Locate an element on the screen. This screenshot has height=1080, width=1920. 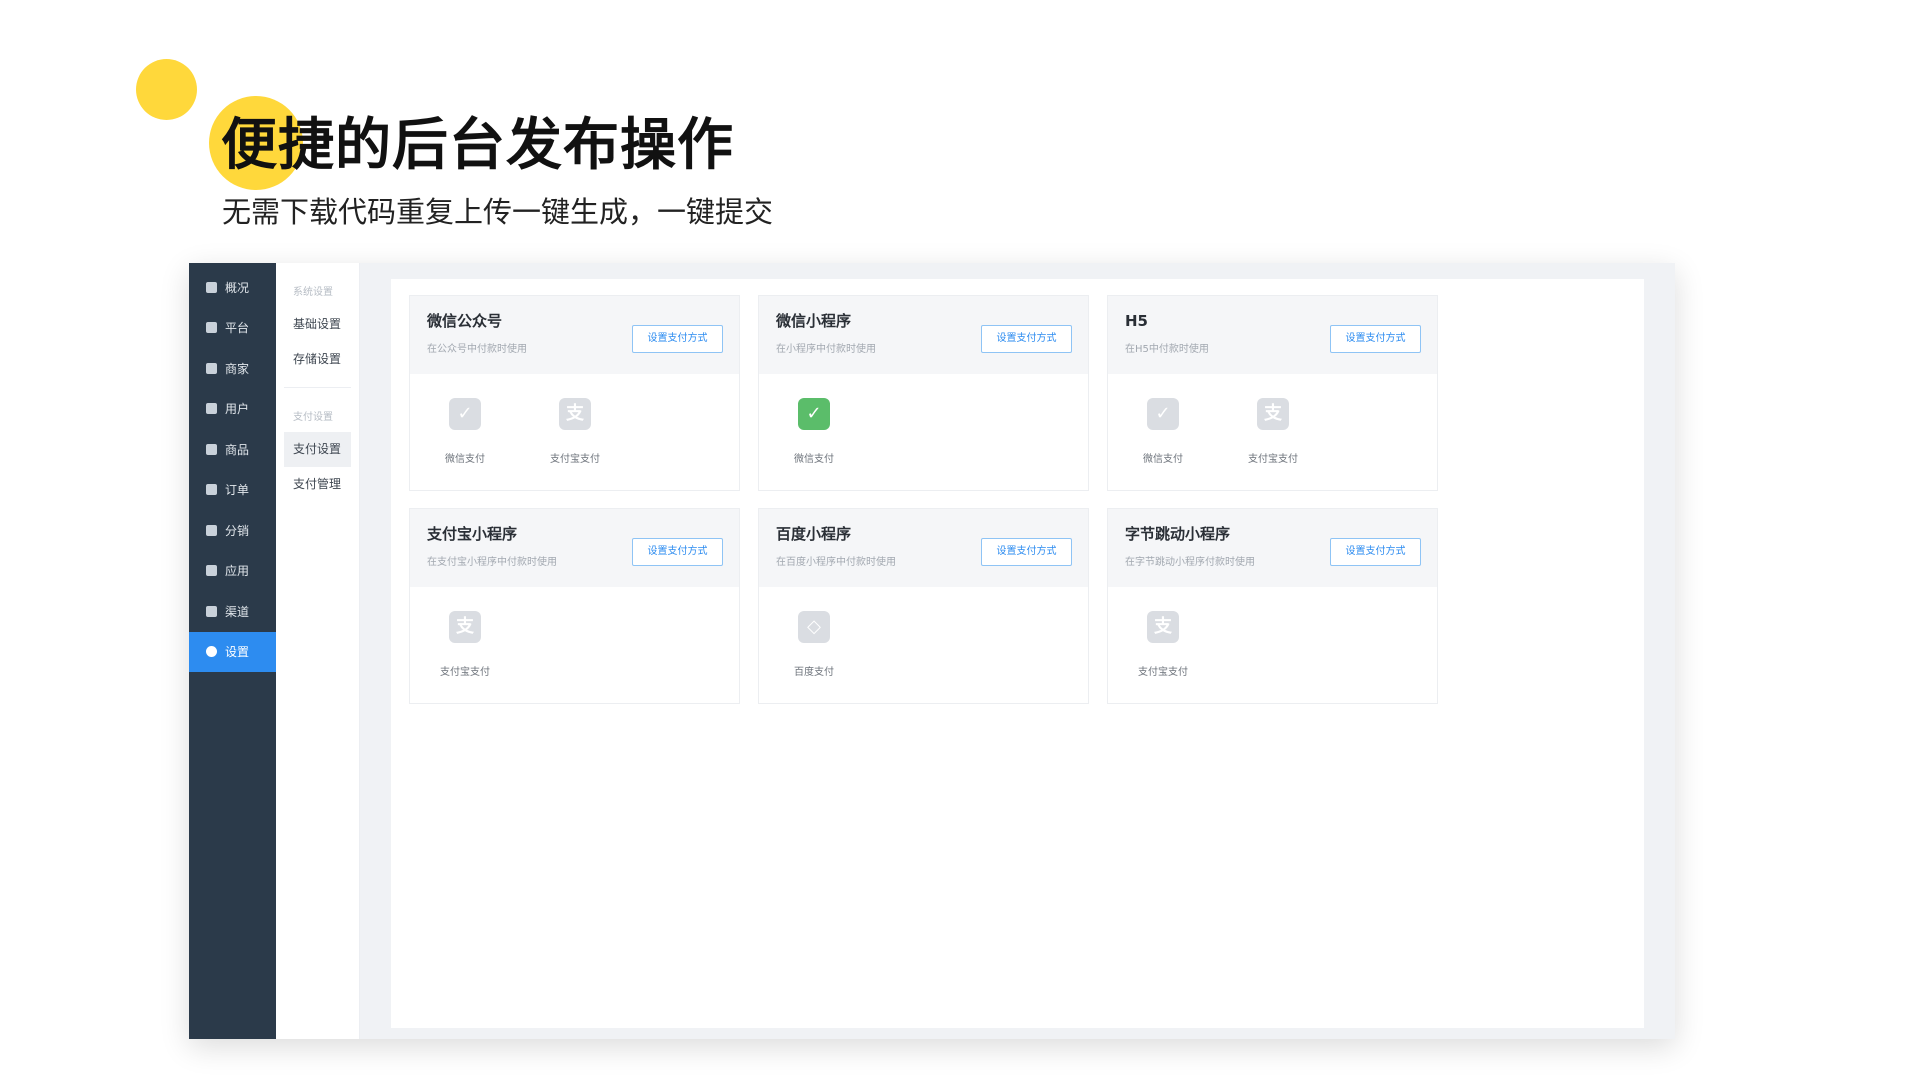
nav-item-merchant: 商家 is located at coordinates (232, 368).